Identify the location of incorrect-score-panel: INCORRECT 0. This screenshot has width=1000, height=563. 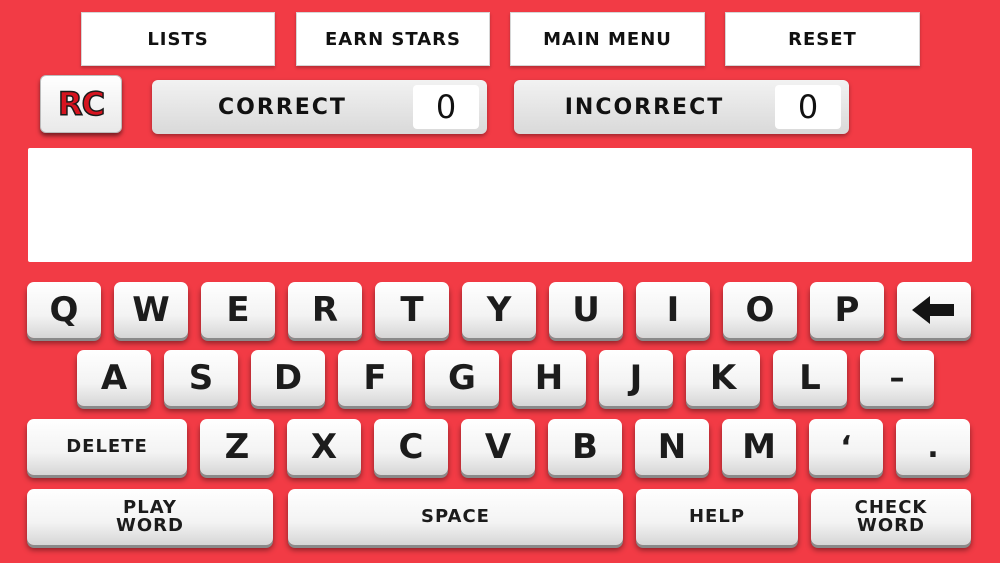
(681, 107).